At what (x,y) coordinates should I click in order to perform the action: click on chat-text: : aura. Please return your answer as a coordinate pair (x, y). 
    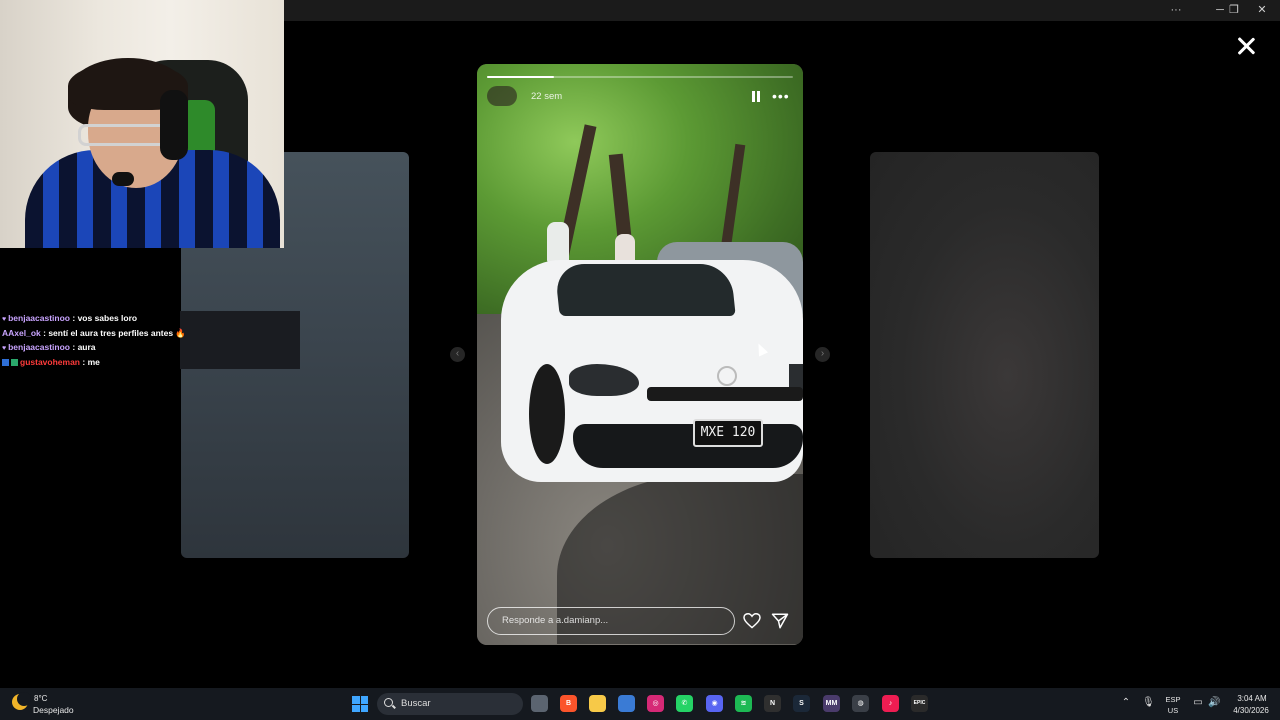
    Looking at the image, I should click on (84, 347).